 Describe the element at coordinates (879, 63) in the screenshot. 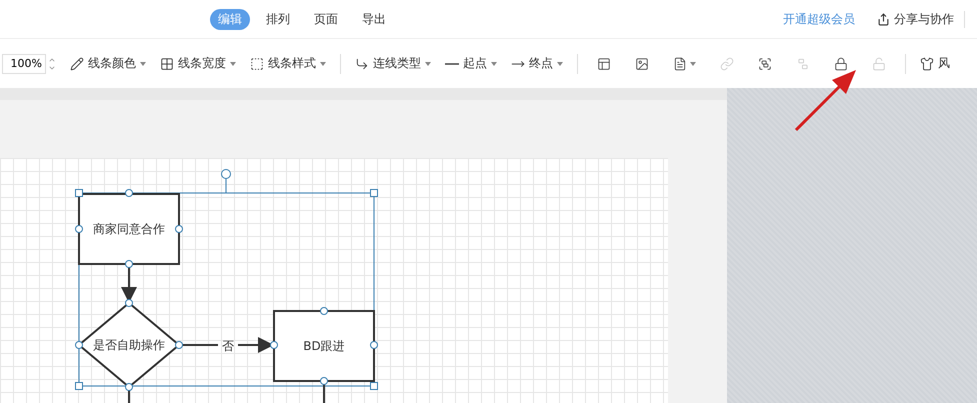

I see `unlock-icon` at that location.